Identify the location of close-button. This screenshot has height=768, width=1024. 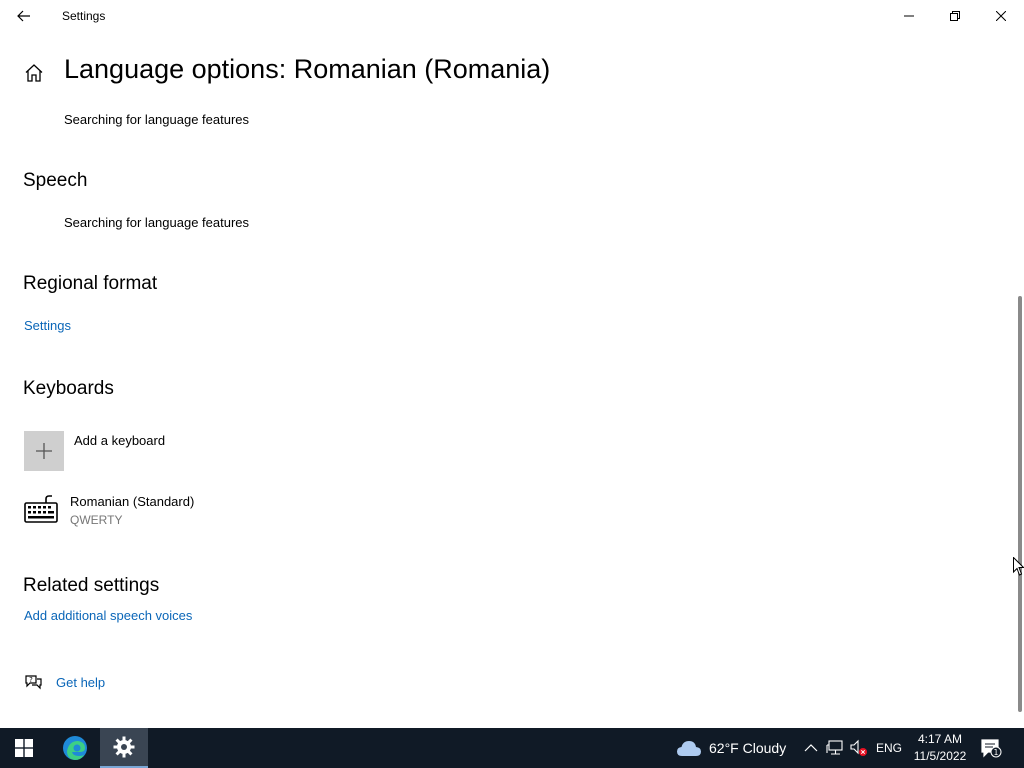
(1001, 16).